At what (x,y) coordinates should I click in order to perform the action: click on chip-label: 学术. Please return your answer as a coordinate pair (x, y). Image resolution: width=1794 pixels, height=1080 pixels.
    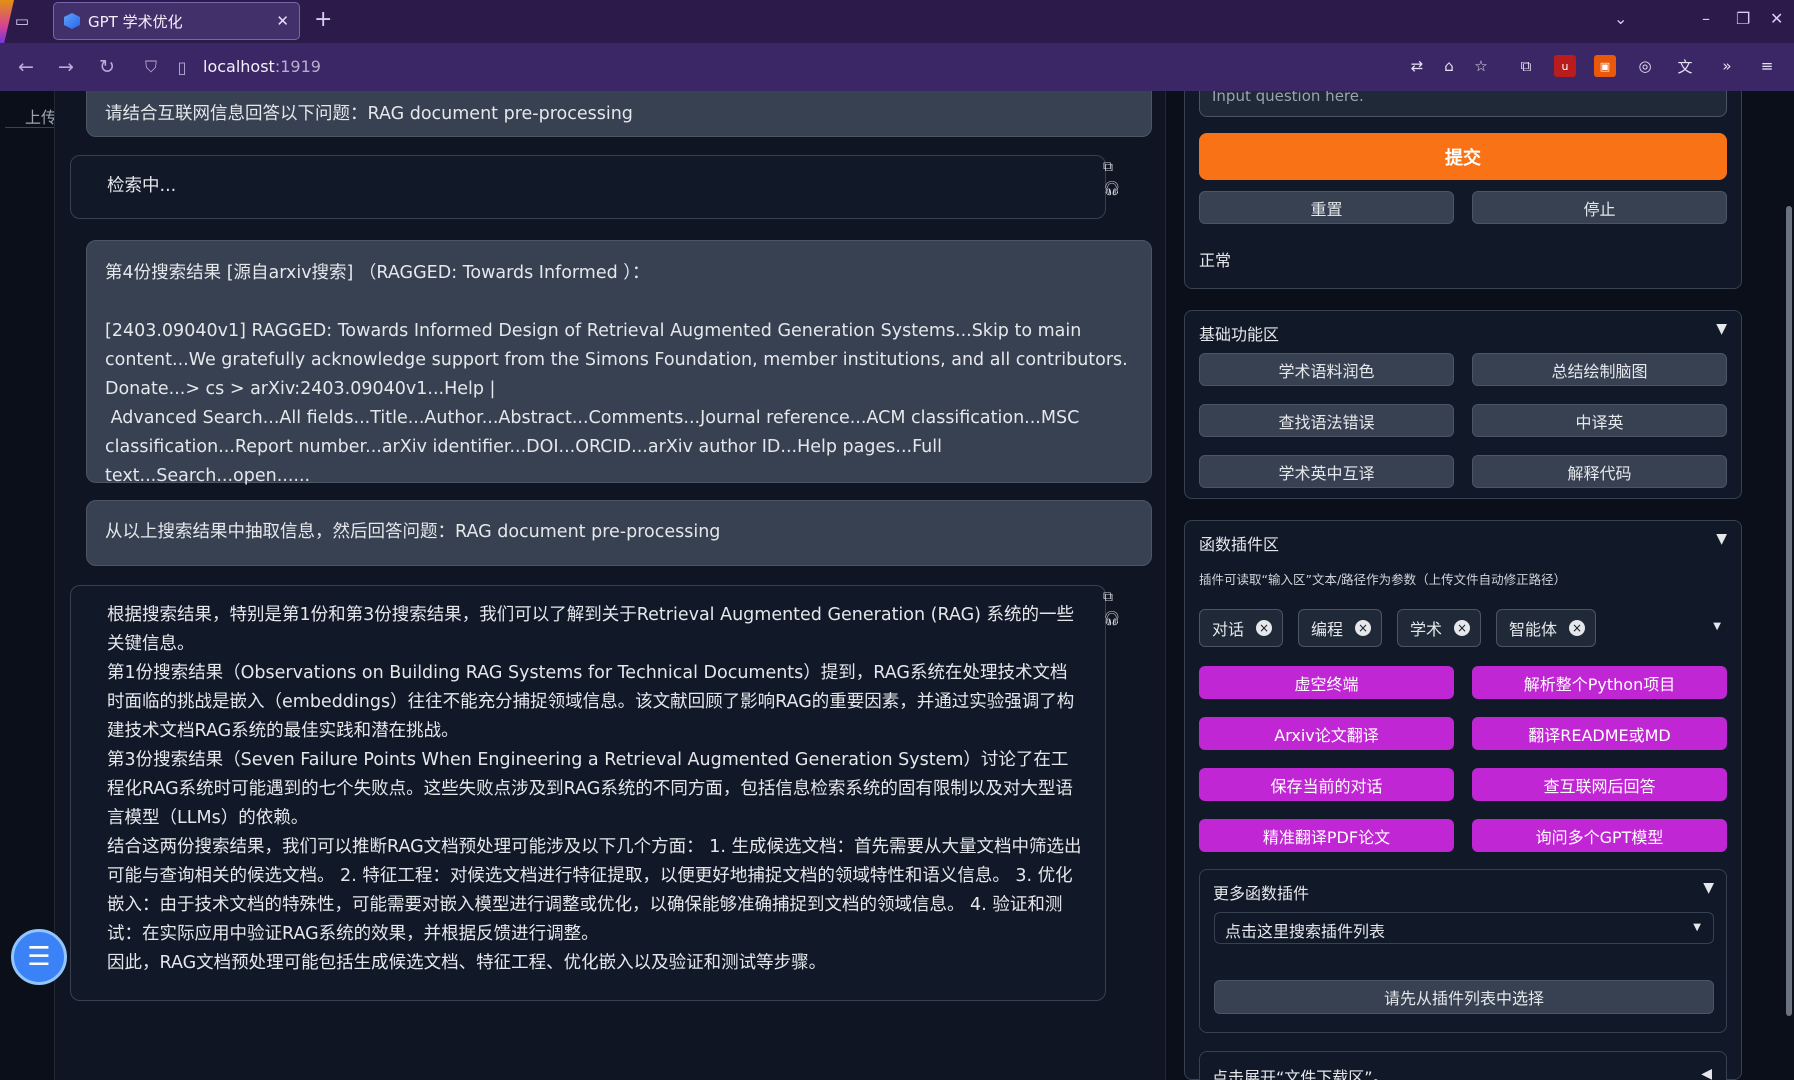
    Looking at the image, I should click on (1426, 629).